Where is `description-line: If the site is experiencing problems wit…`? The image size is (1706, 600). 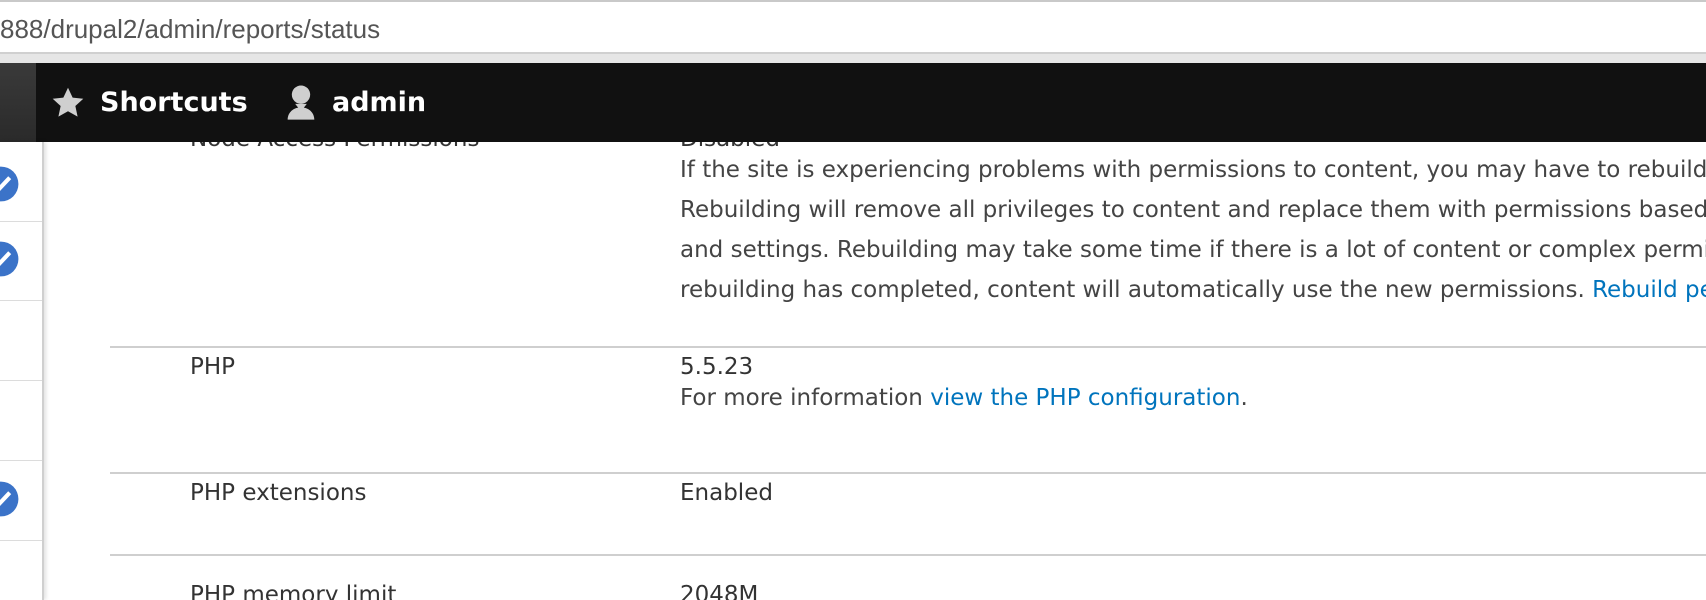 description-line: If the site is experiencing problems wit… is located at coordinates (1193, 170).